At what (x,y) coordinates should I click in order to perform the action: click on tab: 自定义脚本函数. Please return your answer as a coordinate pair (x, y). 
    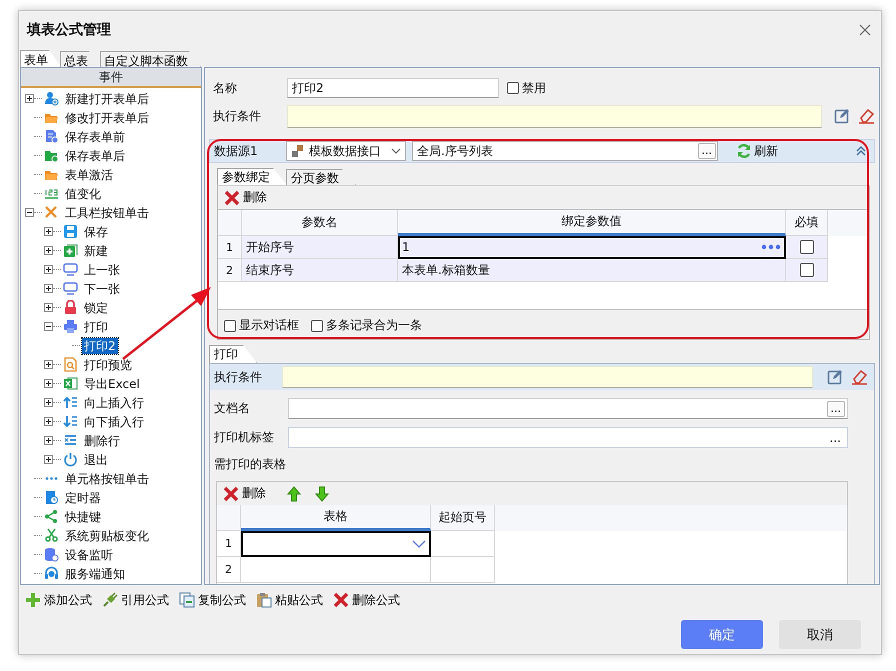
    Looking at the image, I should click on (150, 59).